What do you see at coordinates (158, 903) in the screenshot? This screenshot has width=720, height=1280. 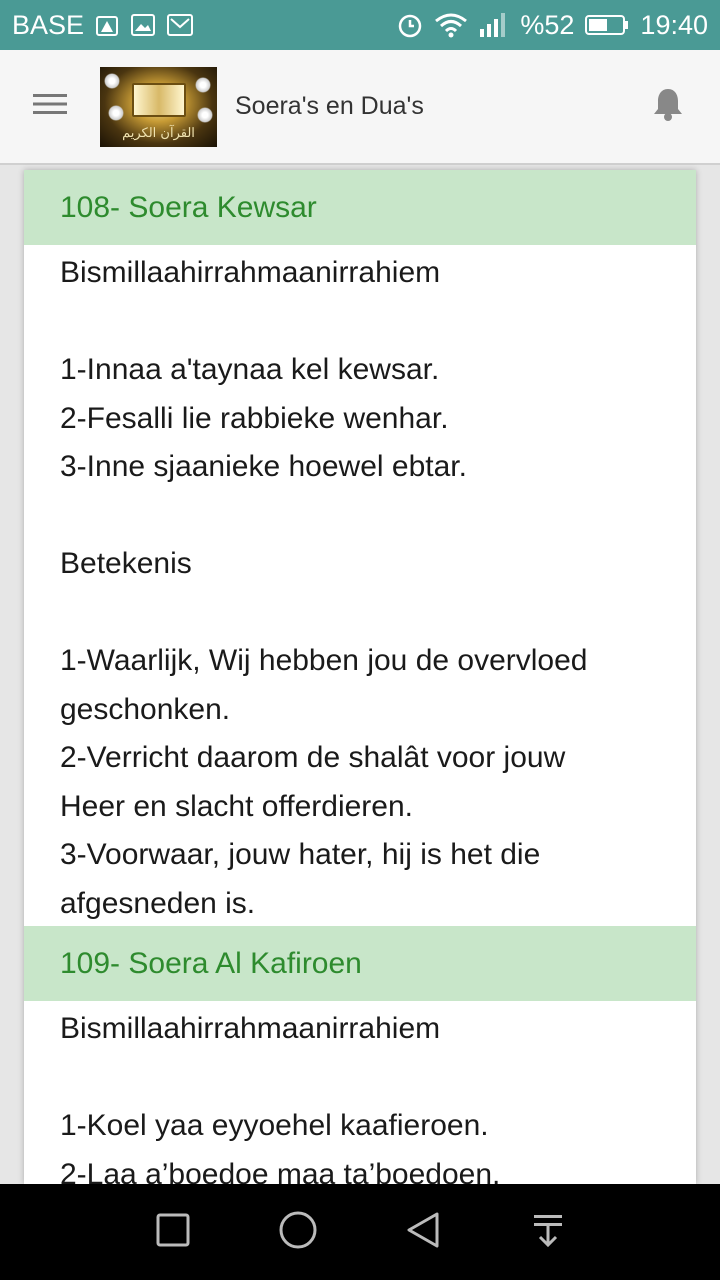 I see `text-line: afgesneden is.` at bounding box center [158, 903].